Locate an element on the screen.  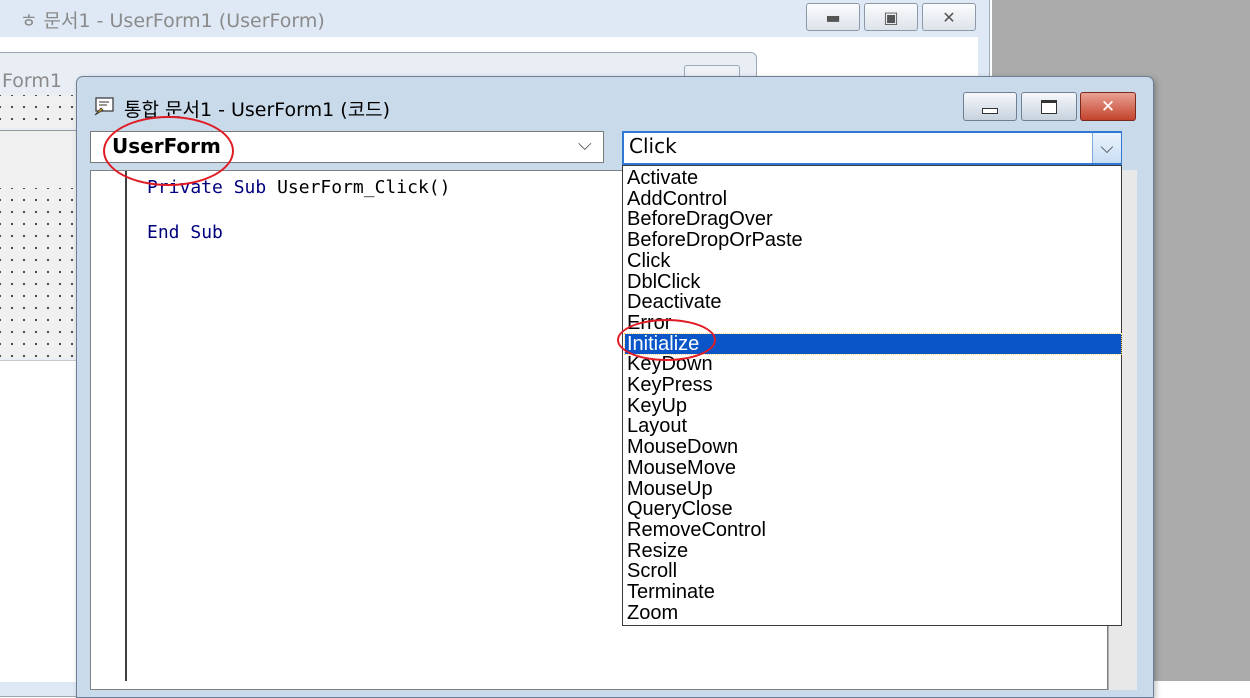
procedure-option: AddControl is located at coordinates (873, 199).